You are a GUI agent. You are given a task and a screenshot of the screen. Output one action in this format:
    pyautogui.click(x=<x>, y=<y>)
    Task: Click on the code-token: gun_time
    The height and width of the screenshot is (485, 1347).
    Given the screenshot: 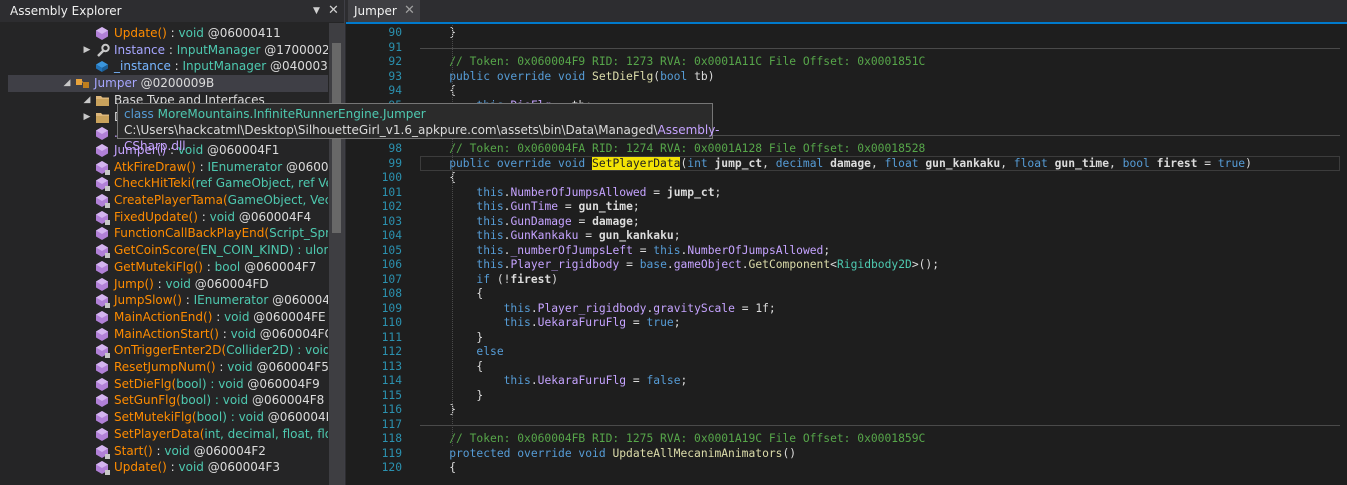 What is the action you would take?
    pyautogui.click(x=605, y=206)
    